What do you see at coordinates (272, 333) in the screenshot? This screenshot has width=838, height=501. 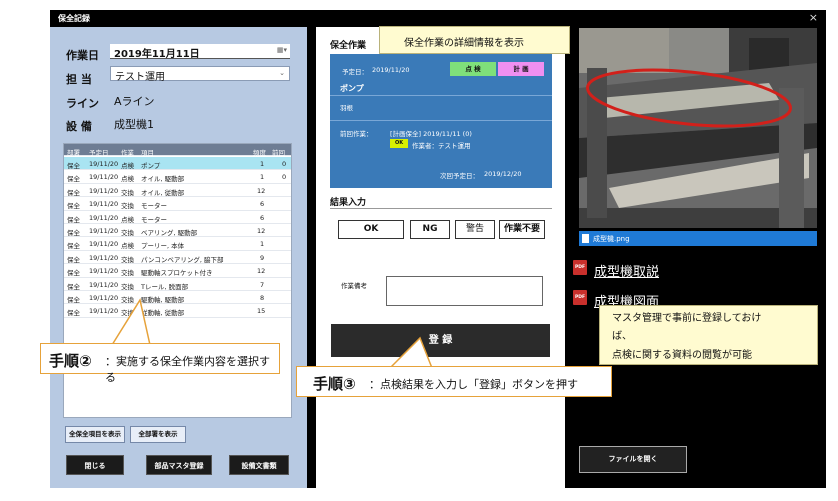 I see `callout-pointers` at bounding box center [272, 333].